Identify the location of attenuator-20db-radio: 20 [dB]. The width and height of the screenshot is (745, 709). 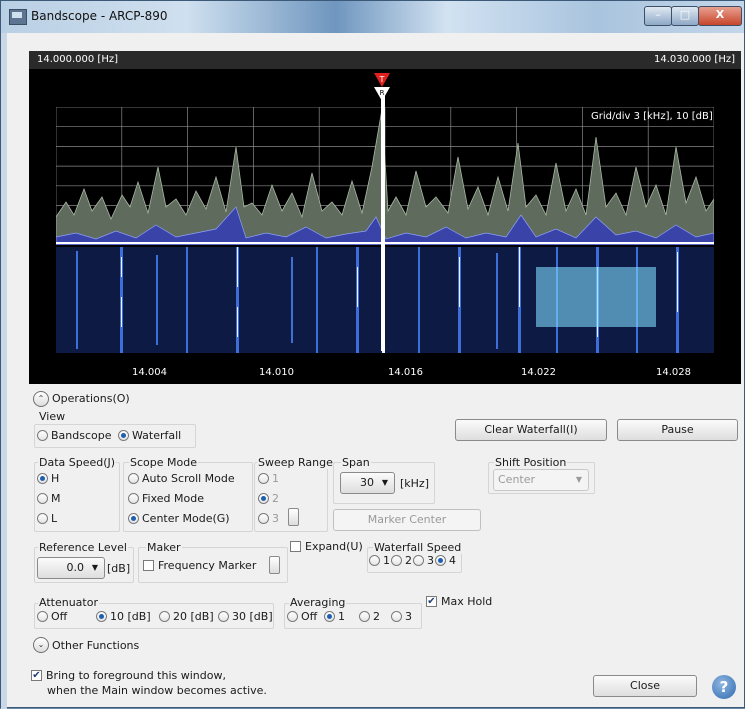
(186, 616).